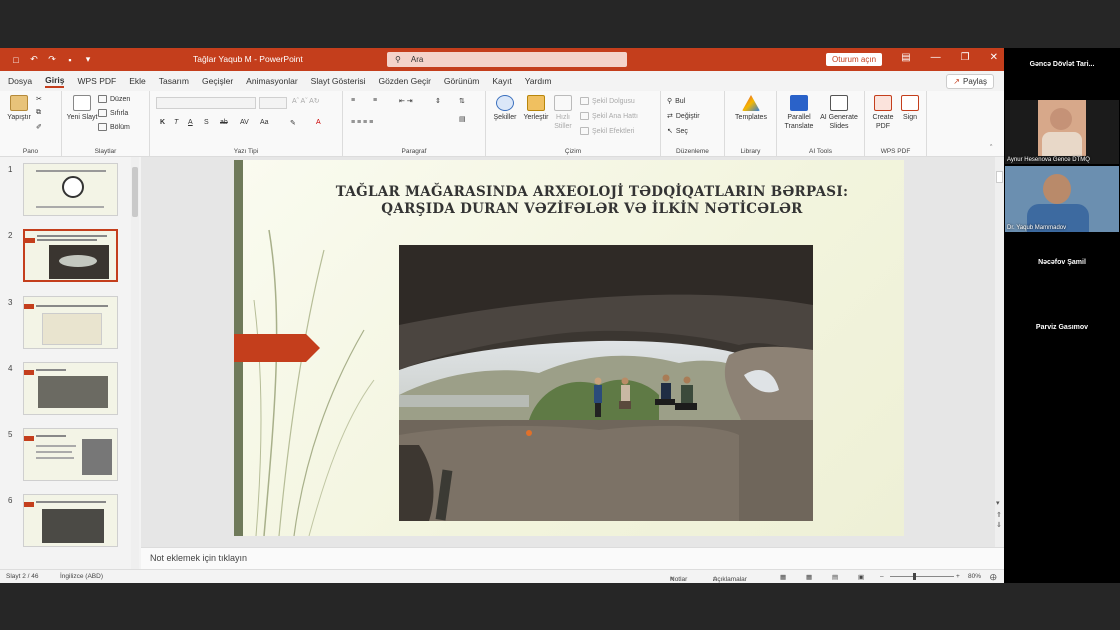  Describe the element at coordinates (1062, 199) in the screenshot. I see `participant-video-2: Dr. Yaqub Mammadov` at that location.